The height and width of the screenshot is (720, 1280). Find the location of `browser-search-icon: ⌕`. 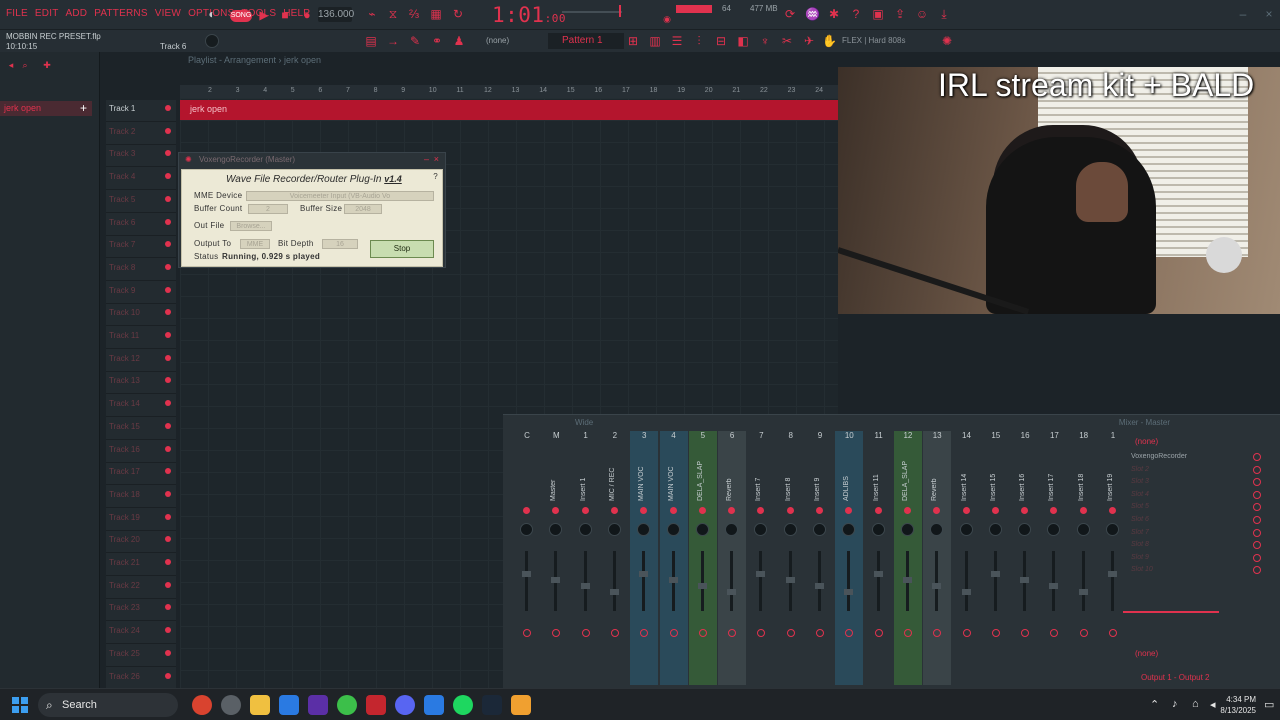

browser-search-icon: ⌕ is located at coordinates (25, 65).